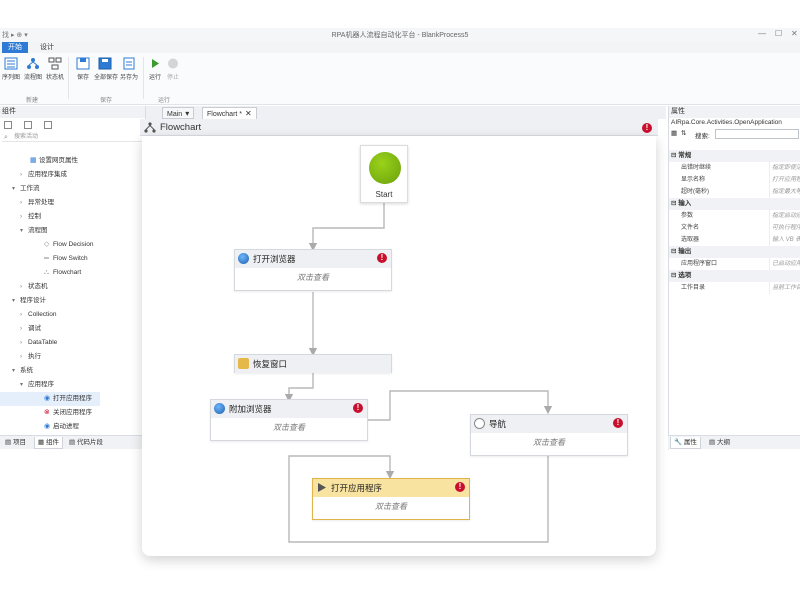 This screenshot has height=600, width=800. I want to click on property-row: 参数 指定启动应用, so click(734, 216).